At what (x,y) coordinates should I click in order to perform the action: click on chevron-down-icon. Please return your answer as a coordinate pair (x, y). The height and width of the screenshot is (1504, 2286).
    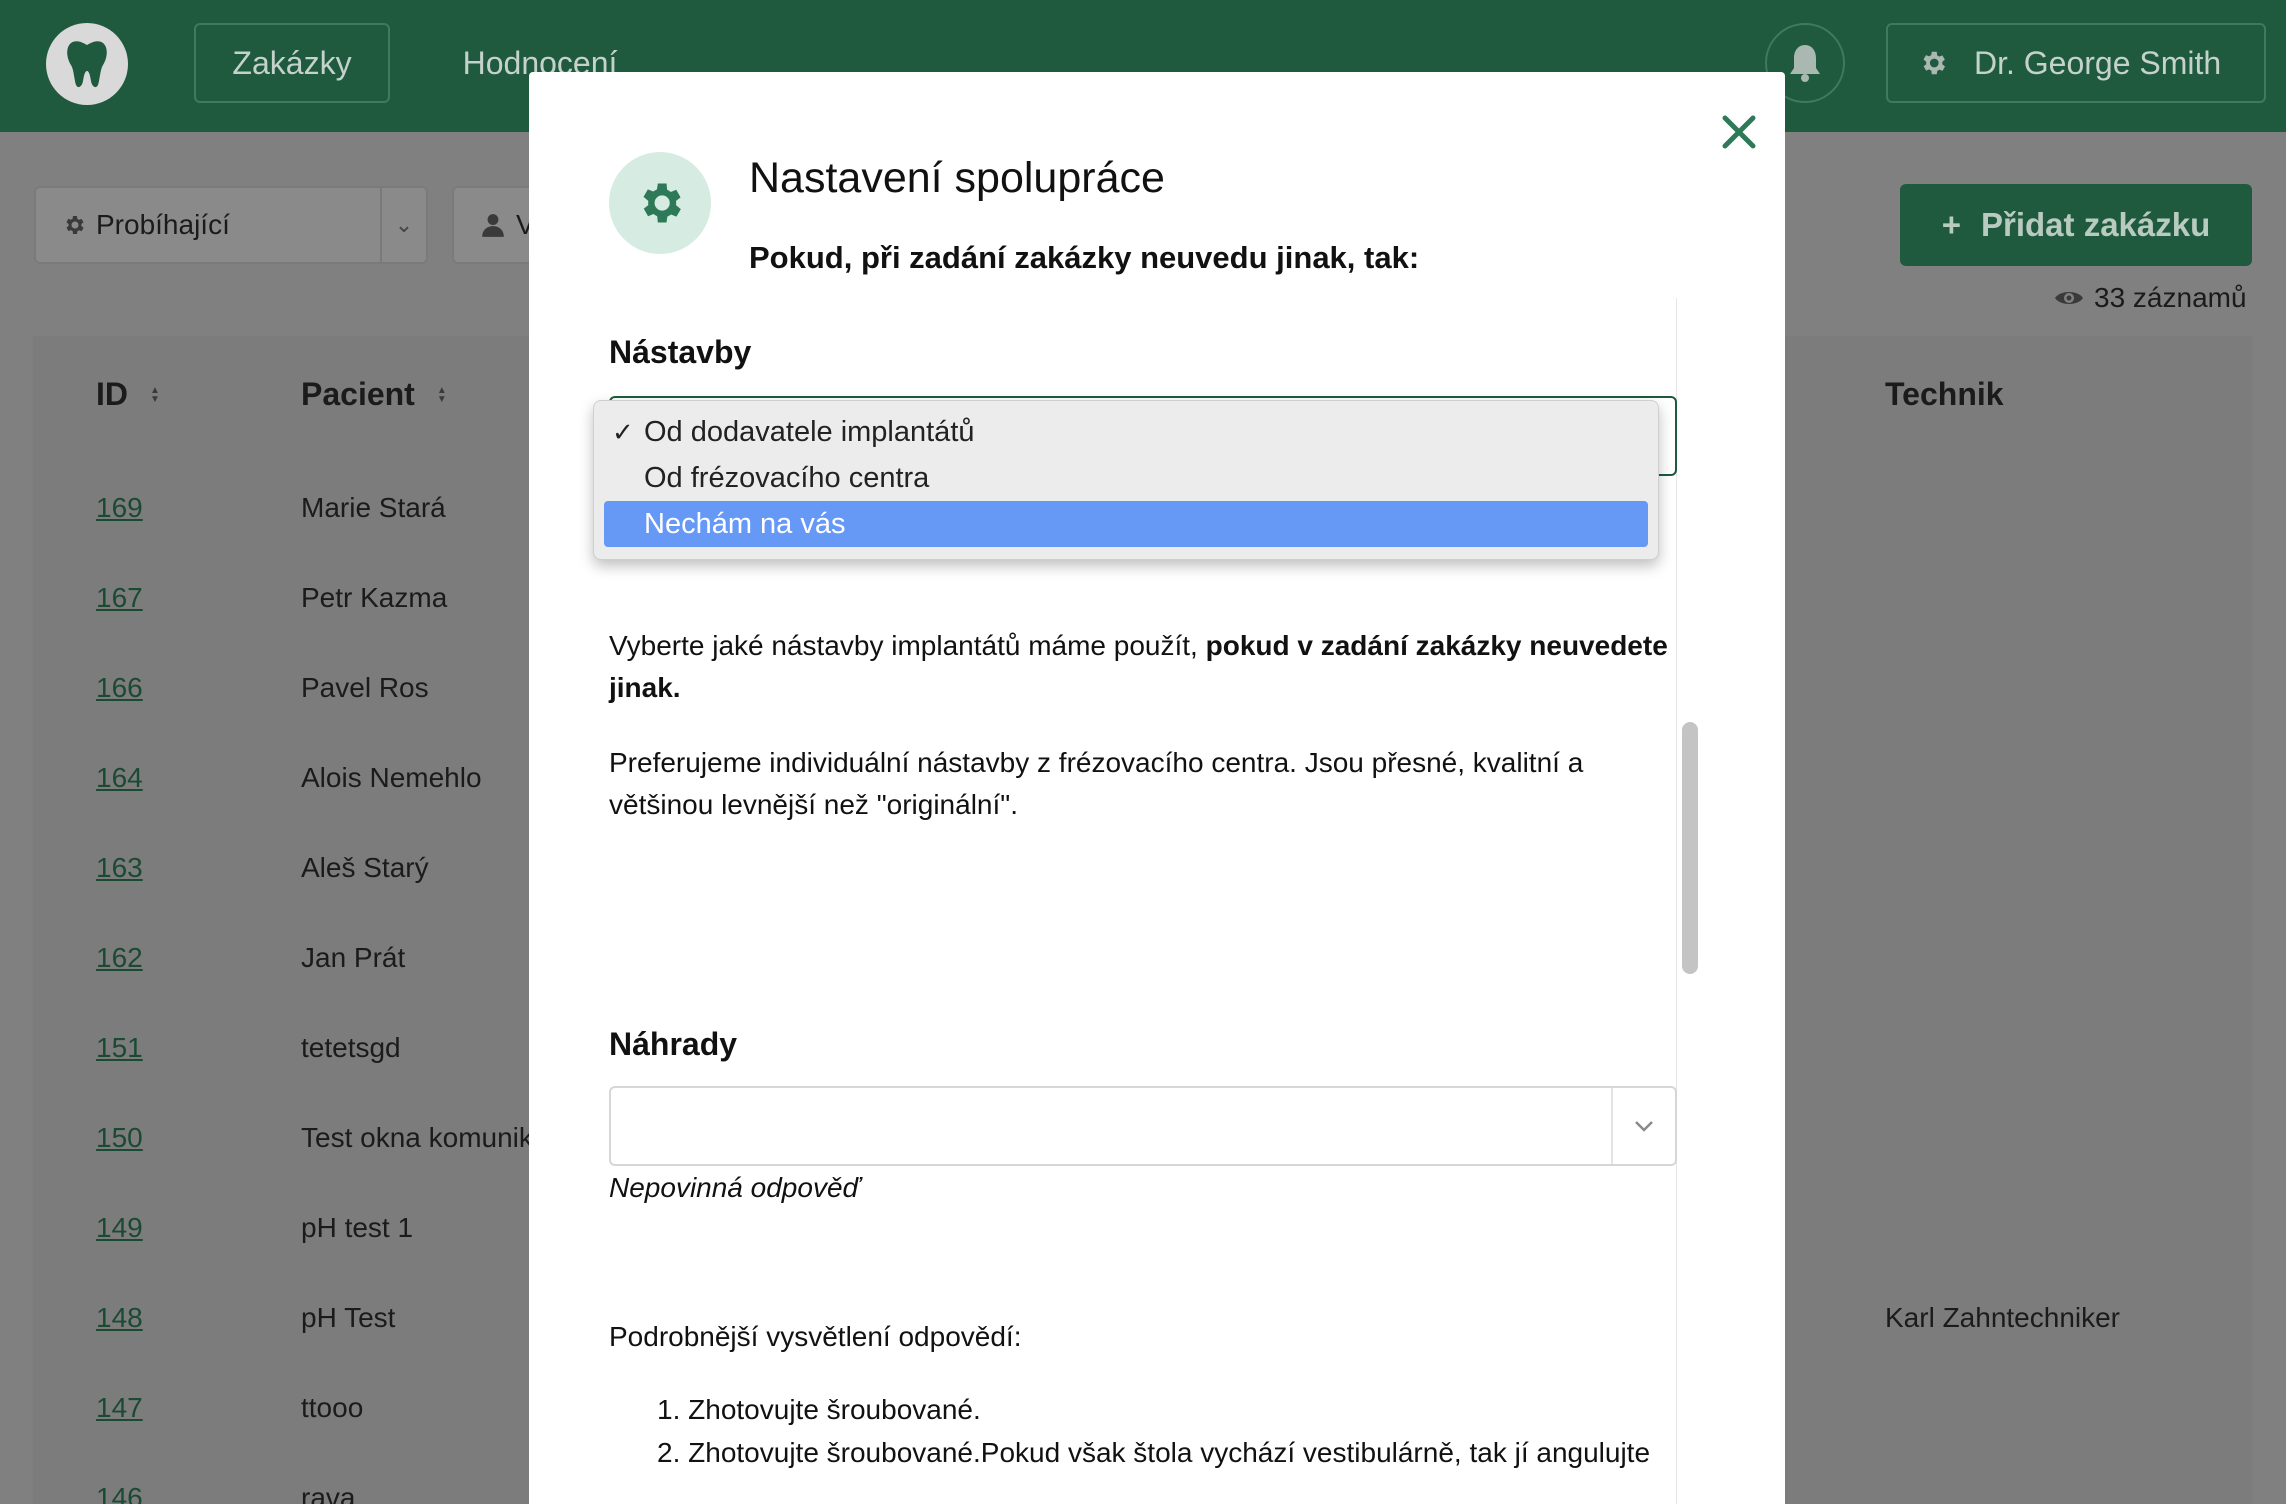
    Looking at the image, I should click on (1643, 1126).